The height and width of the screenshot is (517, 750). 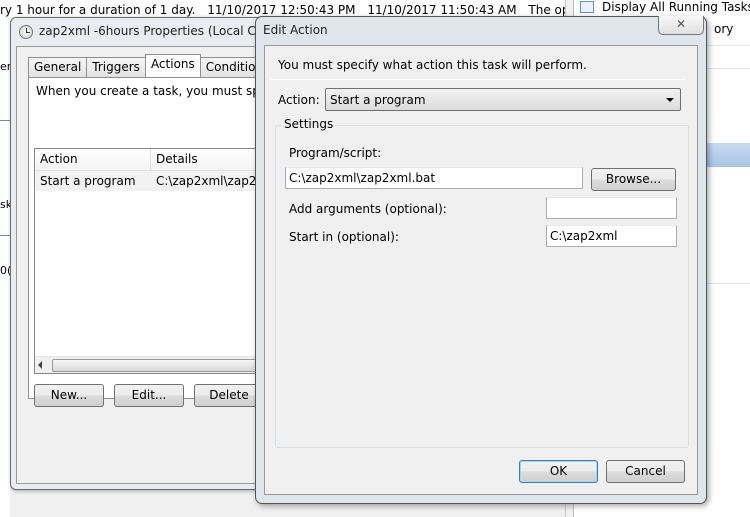 What do you see at coordinates (6, 268) in the screenshot?
I see `background-left-pane: er sk 0(` at bounding box center [6, 268].